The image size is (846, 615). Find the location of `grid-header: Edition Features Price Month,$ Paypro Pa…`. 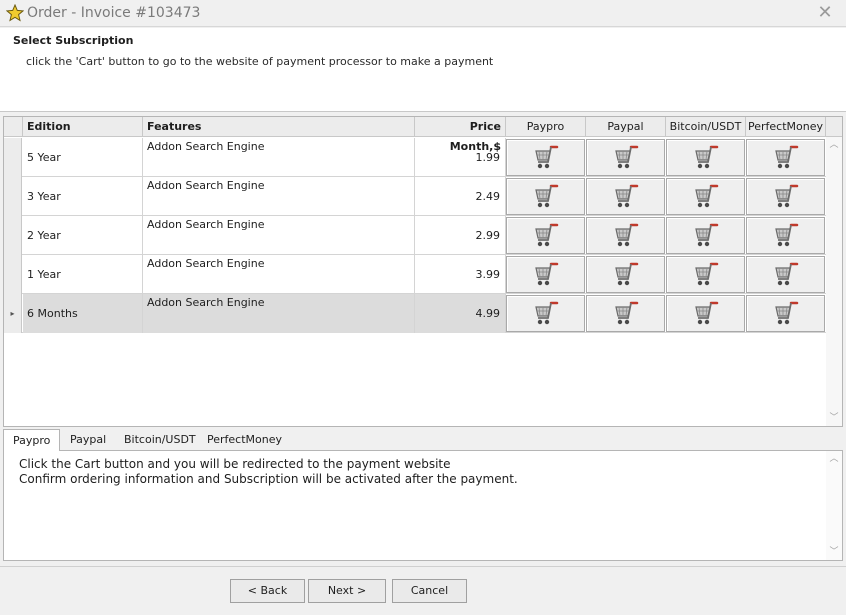

grid-header: Edition Features Price Month,$ Paypro Pa… is located at coordinates (423, 135).